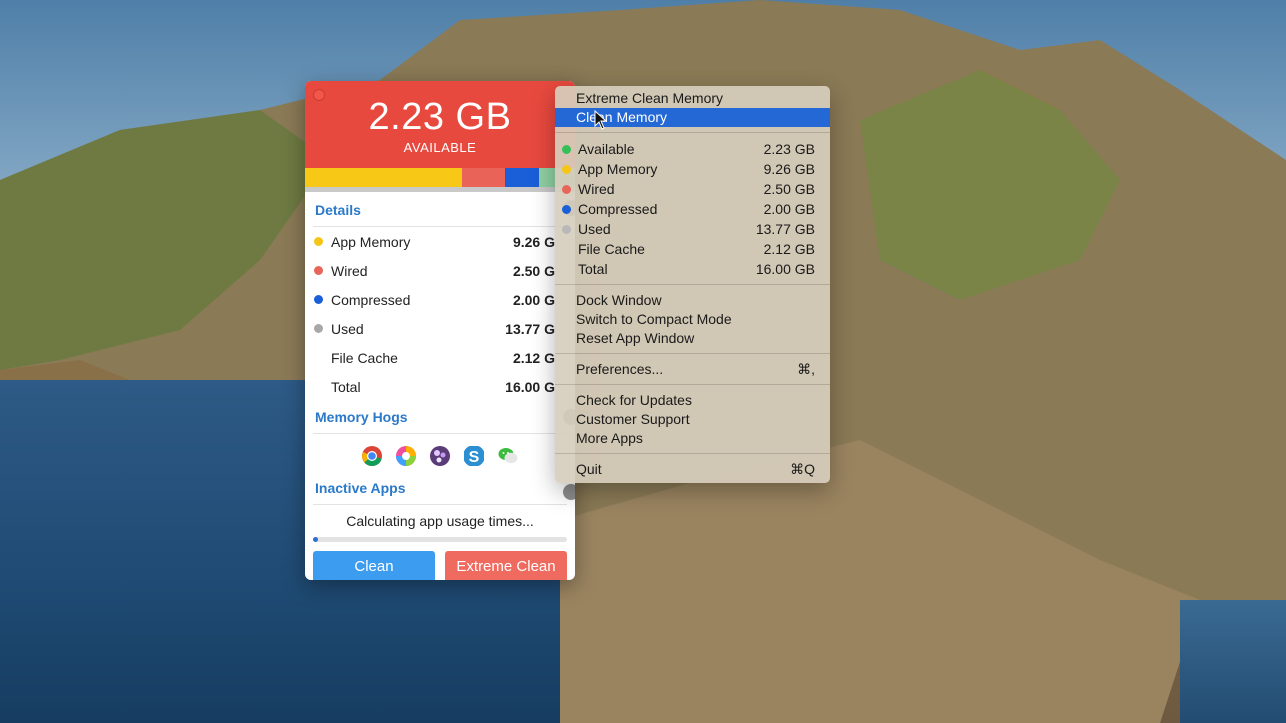 This screenshot has width=1286, height=723. Describe the element at coordinates (319, 95) in the screenshot. I see `close-window-button` at that location.